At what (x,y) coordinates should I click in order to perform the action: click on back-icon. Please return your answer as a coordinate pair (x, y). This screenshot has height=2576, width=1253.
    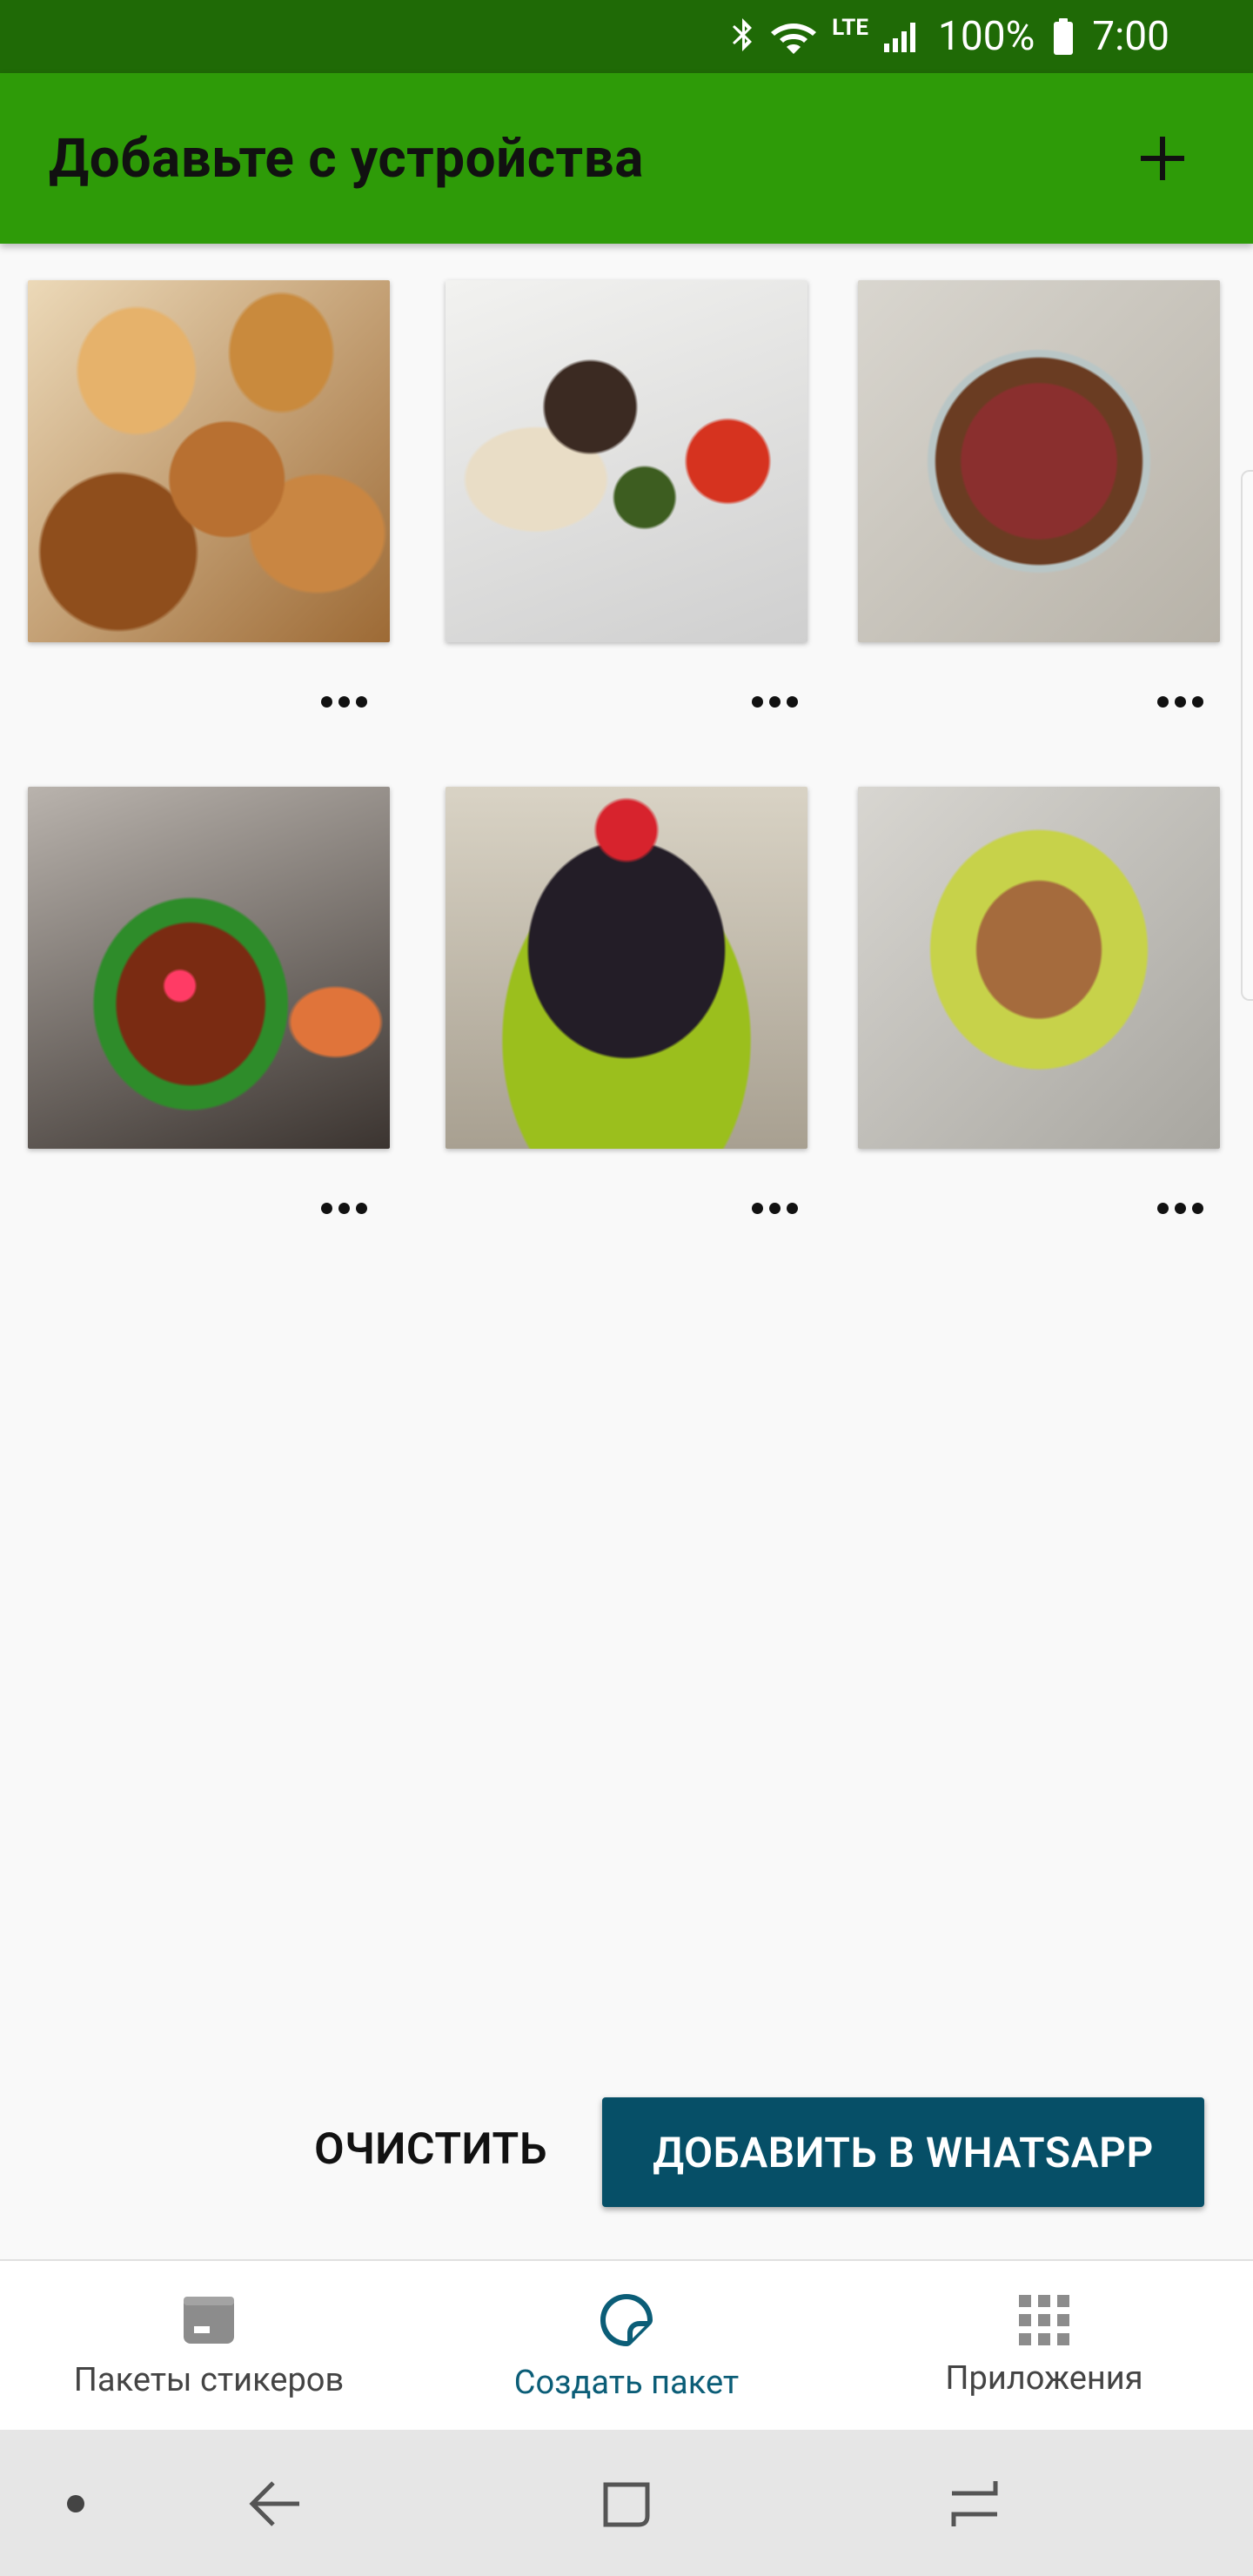
    Looking at the image, I should click on (274, 2504).